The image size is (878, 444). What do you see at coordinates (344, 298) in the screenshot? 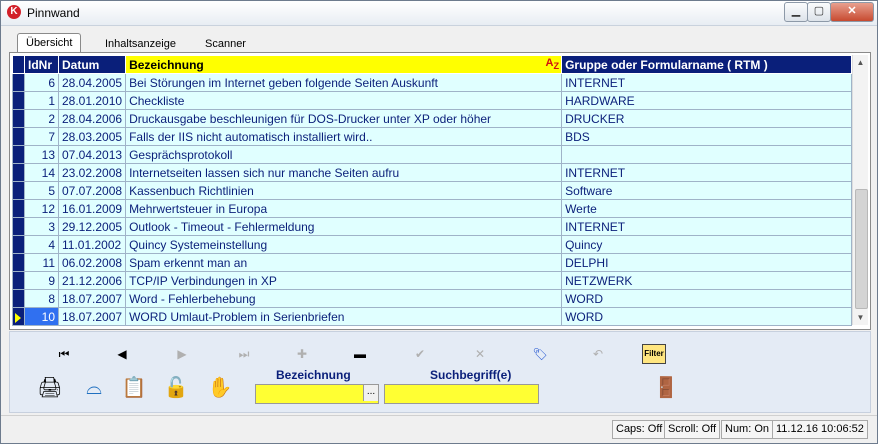
I see `cell-bezeichnung: Word - Fehlerbehebung` at bounding box center [344, 298].